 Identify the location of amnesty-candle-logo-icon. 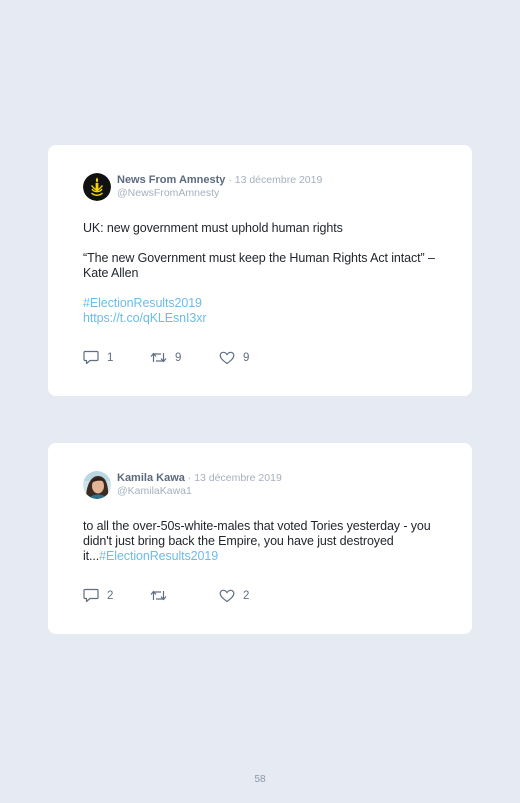
(97, 187).